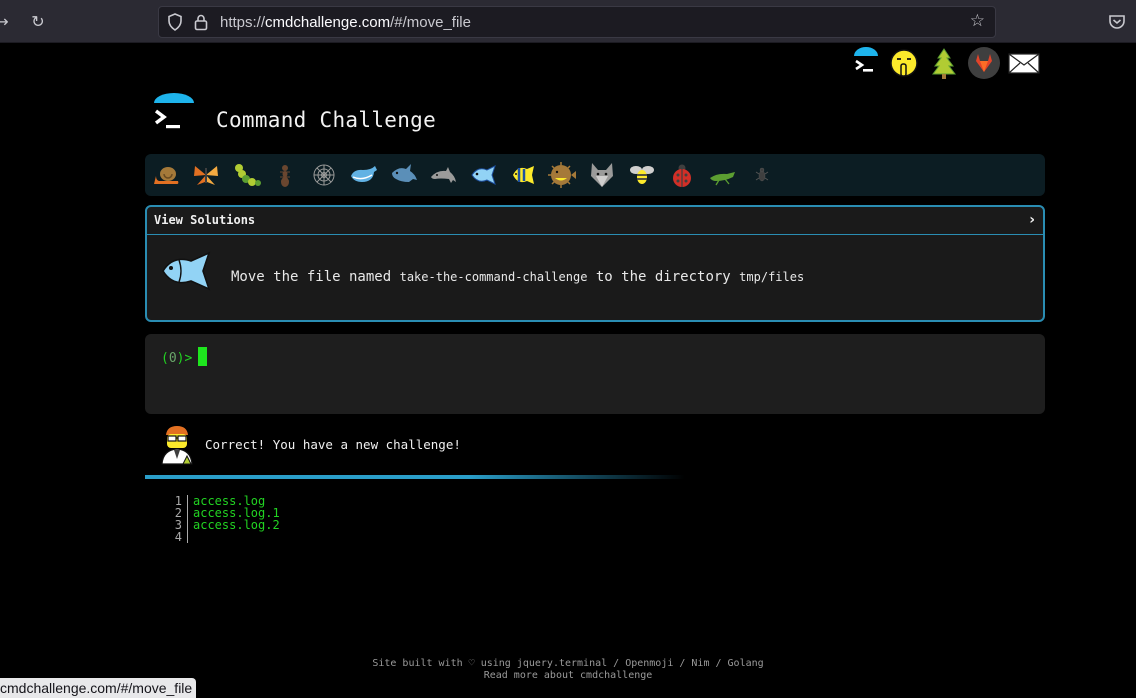 Image resolution: width=1136 pixels, height=698 pixels. I want to click on tree-icon, so click(944, 63).